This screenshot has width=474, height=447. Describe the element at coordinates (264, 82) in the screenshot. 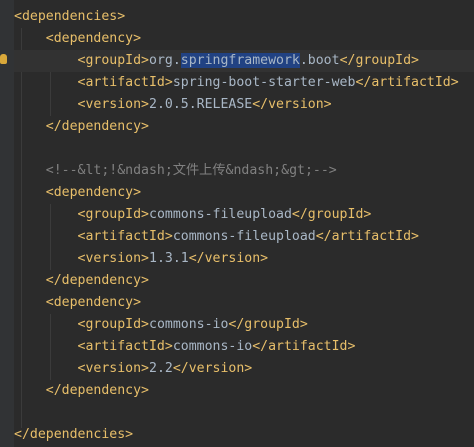

I see `artifactid-value: spring-boot-starter-web` at that location.